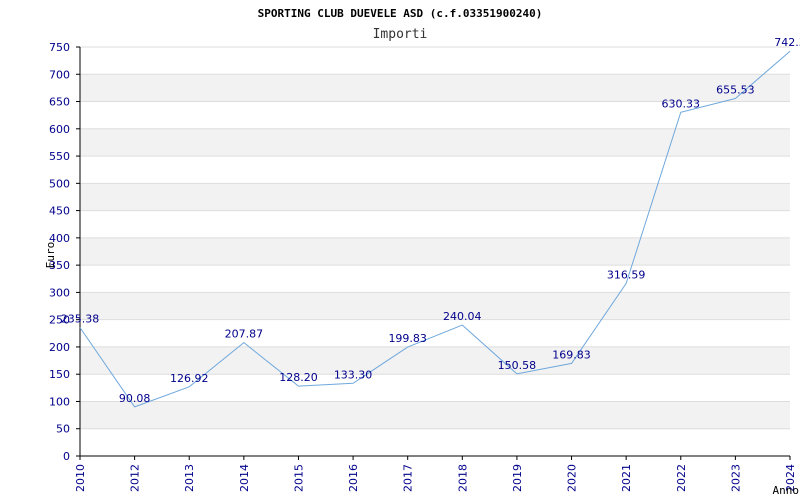 This screenshot has width=800, height=500. I want to click on chart-subtitle: Importi, so click(400, 34).